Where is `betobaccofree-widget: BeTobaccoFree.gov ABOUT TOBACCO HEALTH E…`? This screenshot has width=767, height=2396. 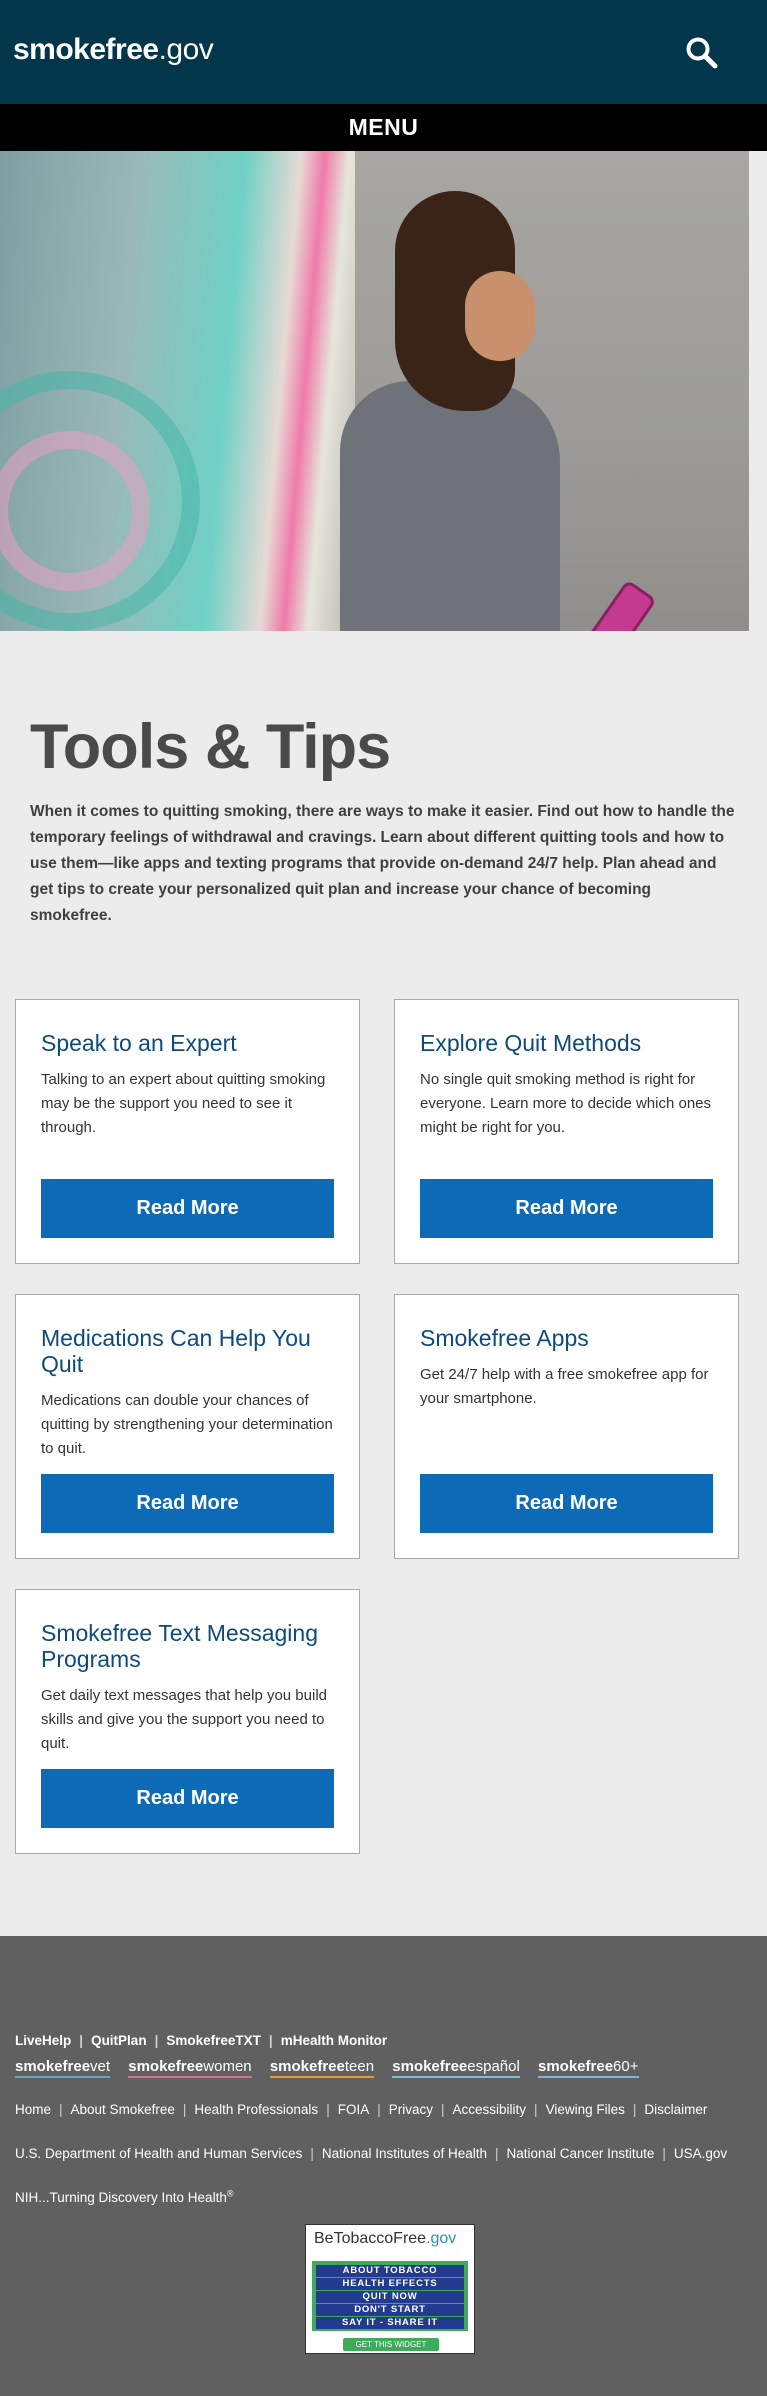
betobaccofree-widget: BeTobaccoFree.gov ABOUT TOBACCO HEALTH E… is located at coordinates (390, 2289).